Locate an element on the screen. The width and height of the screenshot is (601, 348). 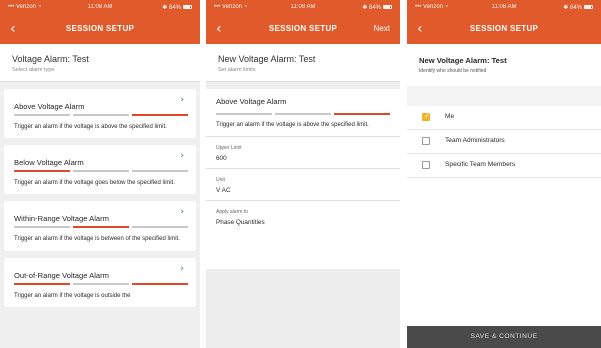
page-subtitle: Identify who should be notified is located at coordinates (453, 71).